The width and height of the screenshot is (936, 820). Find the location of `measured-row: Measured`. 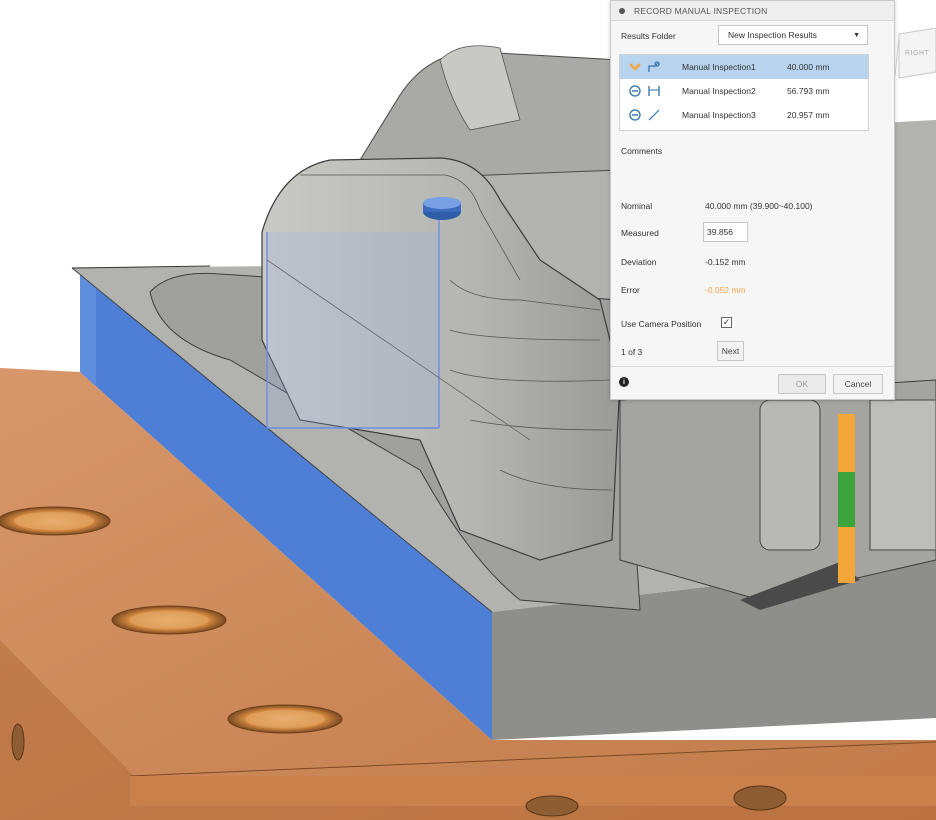

measured-row: Measured is located at coordinates (640, 233).